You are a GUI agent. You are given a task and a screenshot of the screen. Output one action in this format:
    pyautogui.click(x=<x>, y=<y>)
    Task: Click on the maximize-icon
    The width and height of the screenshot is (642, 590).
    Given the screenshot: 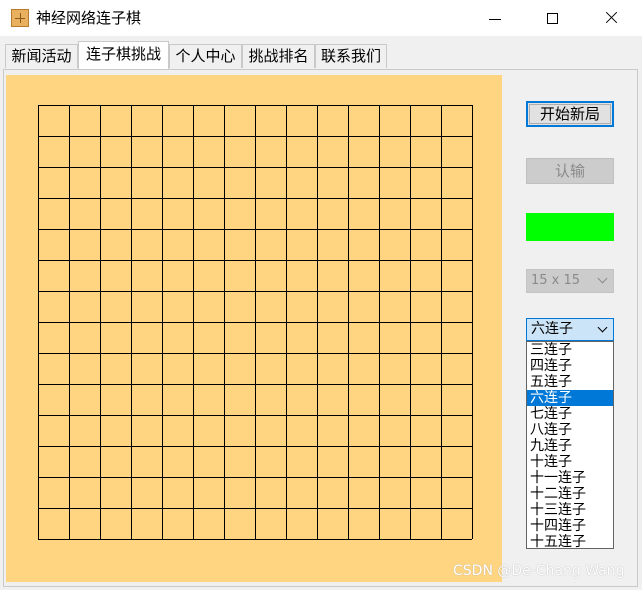 What is the action you would take?
    pyautogui.click(x=552, y=18)
    